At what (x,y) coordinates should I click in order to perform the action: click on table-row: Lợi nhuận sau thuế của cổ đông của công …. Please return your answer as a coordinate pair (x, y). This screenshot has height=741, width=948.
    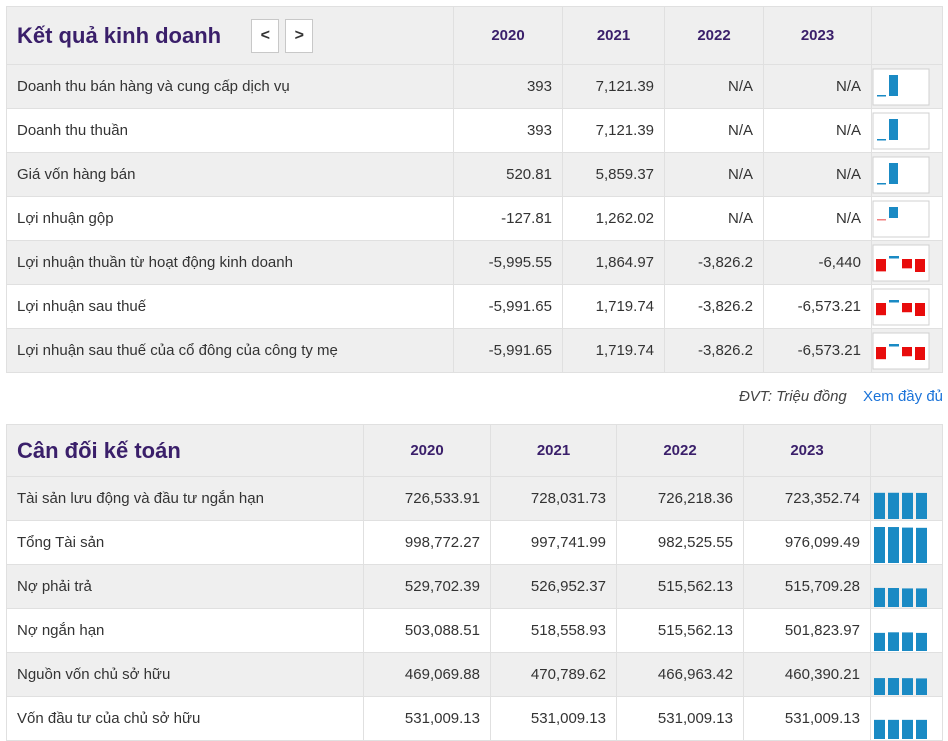
    Looking at the image, I should click on (474, 350).